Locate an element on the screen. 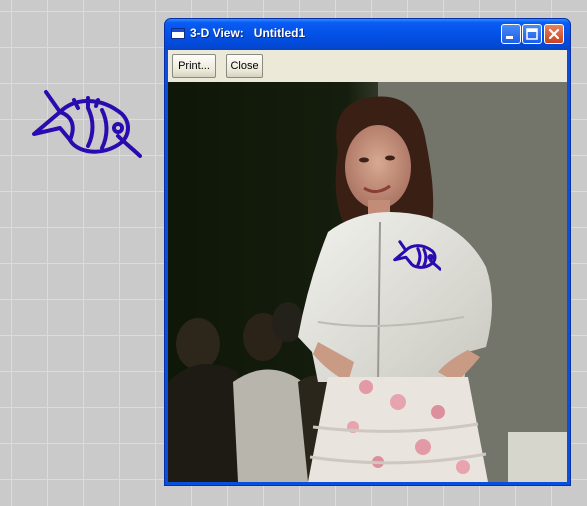 This screenshot has height=506, width=587. maximize-icon is located at coordinates (532, 34).